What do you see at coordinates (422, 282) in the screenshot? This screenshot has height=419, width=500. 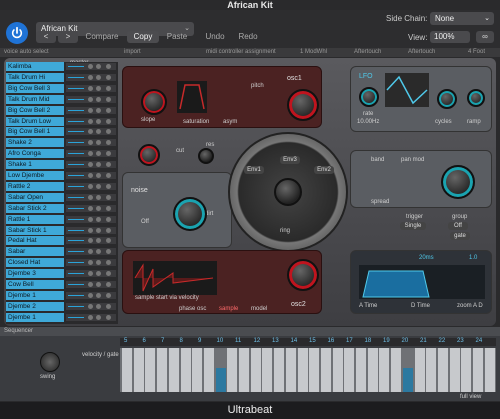 I see `envelope-display` at bounding box center [422, 282].